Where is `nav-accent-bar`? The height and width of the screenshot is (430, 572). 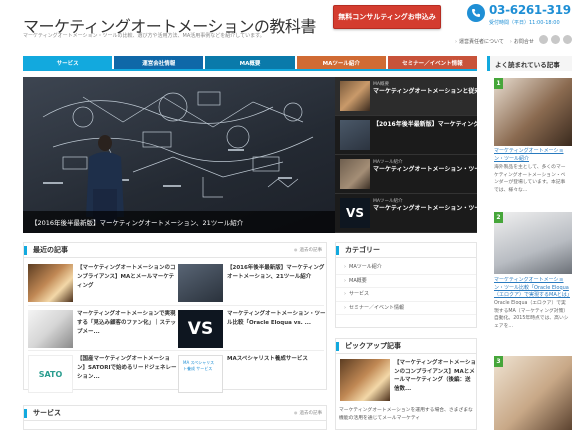
nav-accent-bar is located at coordinates (250, 70).